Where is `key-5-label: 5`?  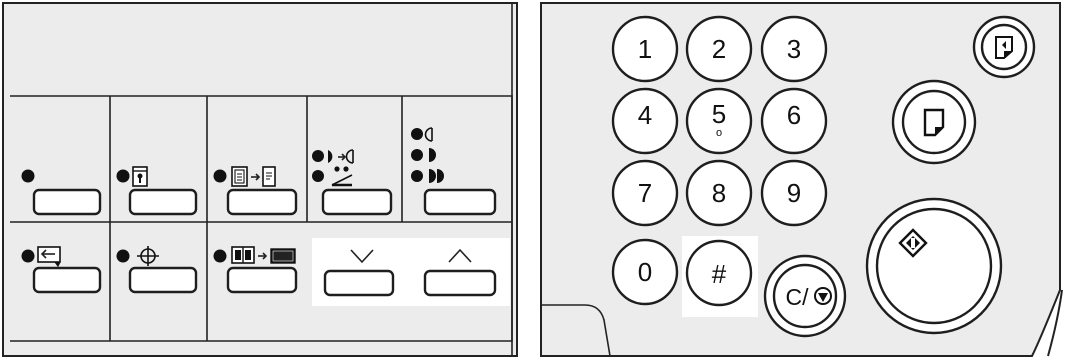
key-5-label: 5 is located at coordinates (719, 114).